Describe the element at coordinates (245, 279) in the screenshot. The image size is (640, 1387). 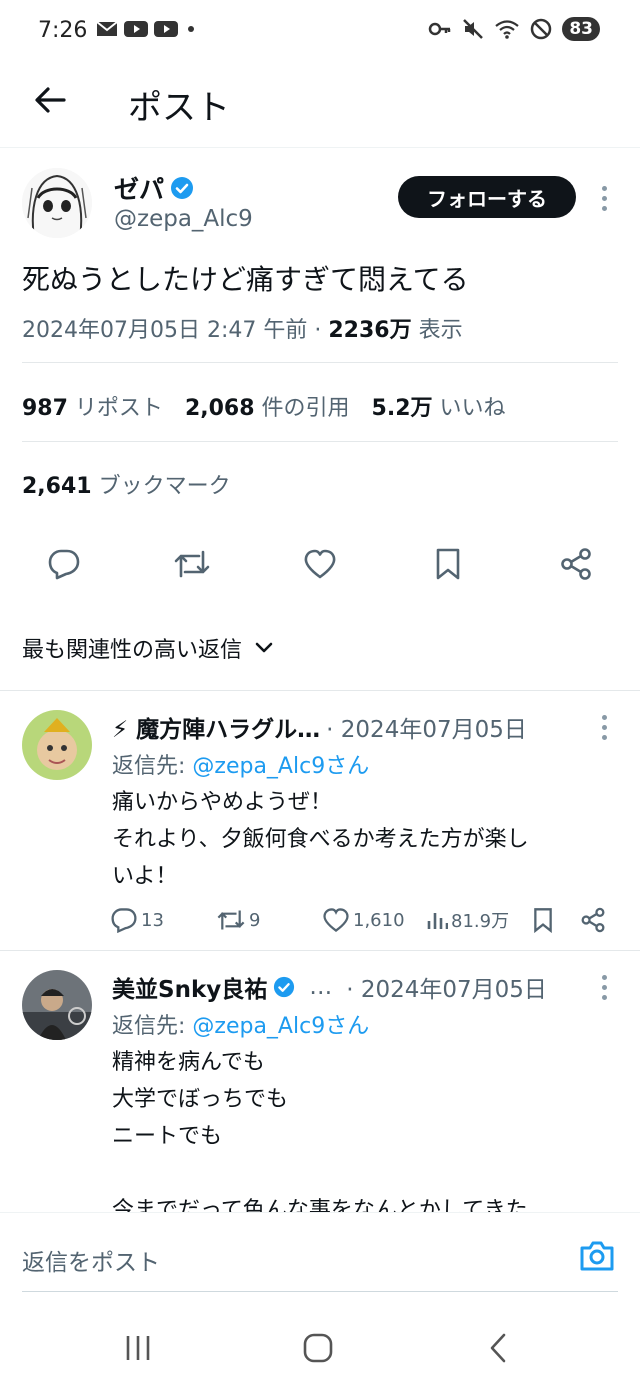
I see `post-text: 死ぬうとしたけど痛すぎて悶えてる` at that location.